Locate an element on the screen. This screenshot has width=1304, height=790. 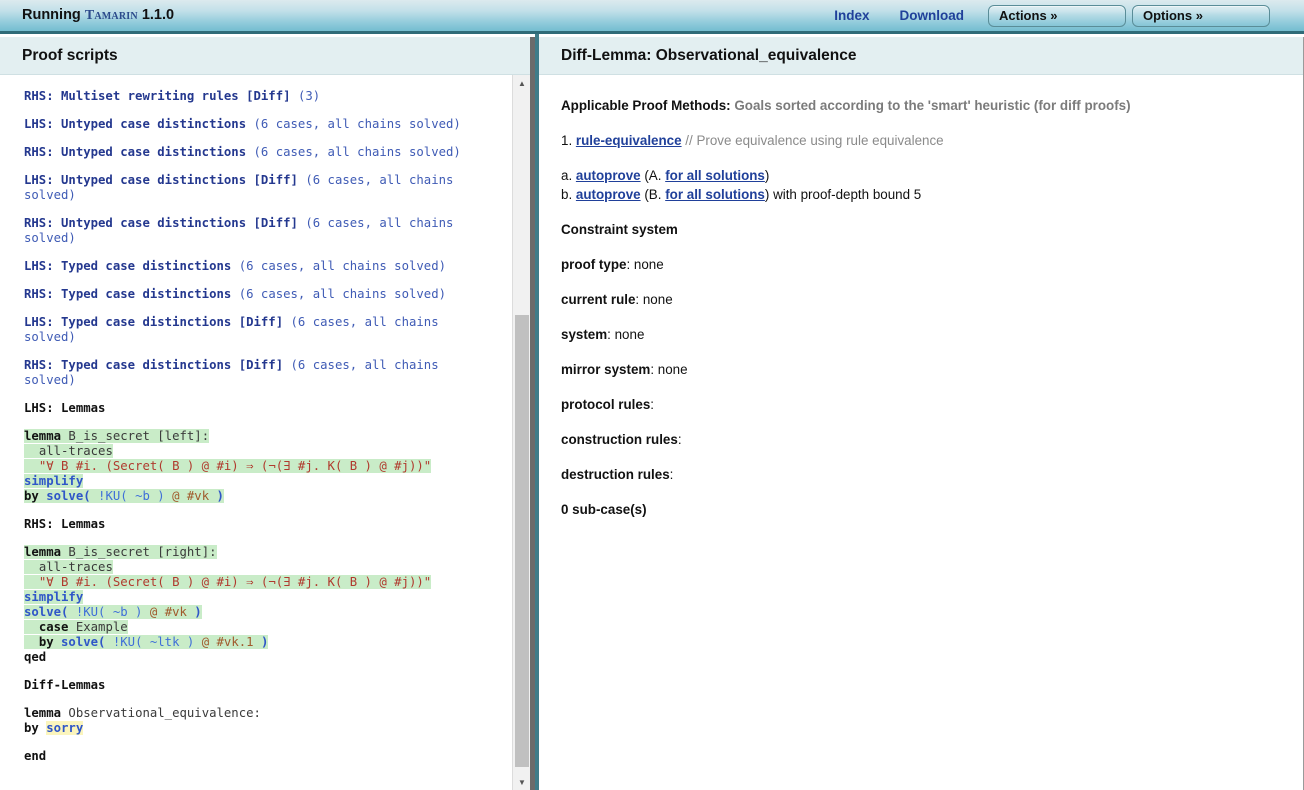
header-nav: Index Download Actions » Options » is located at coordinates (1052, 15).